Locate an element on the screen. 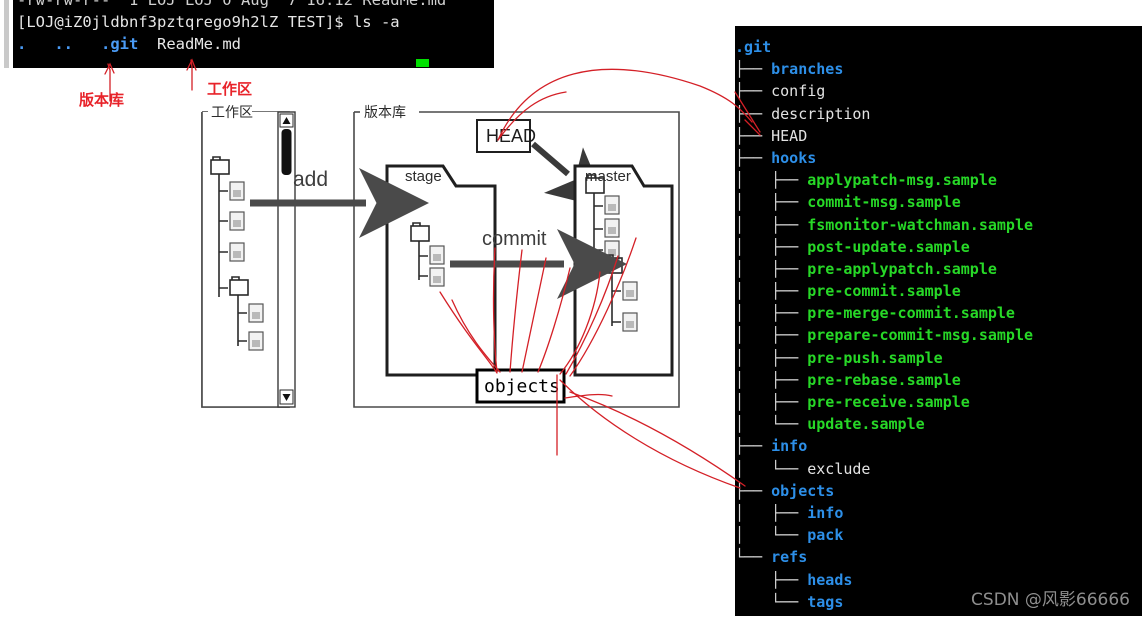 Image resolution: width=1142 pixels, height=621 pixels. tree-row: ├── objects is located at coordinates (938, 491).